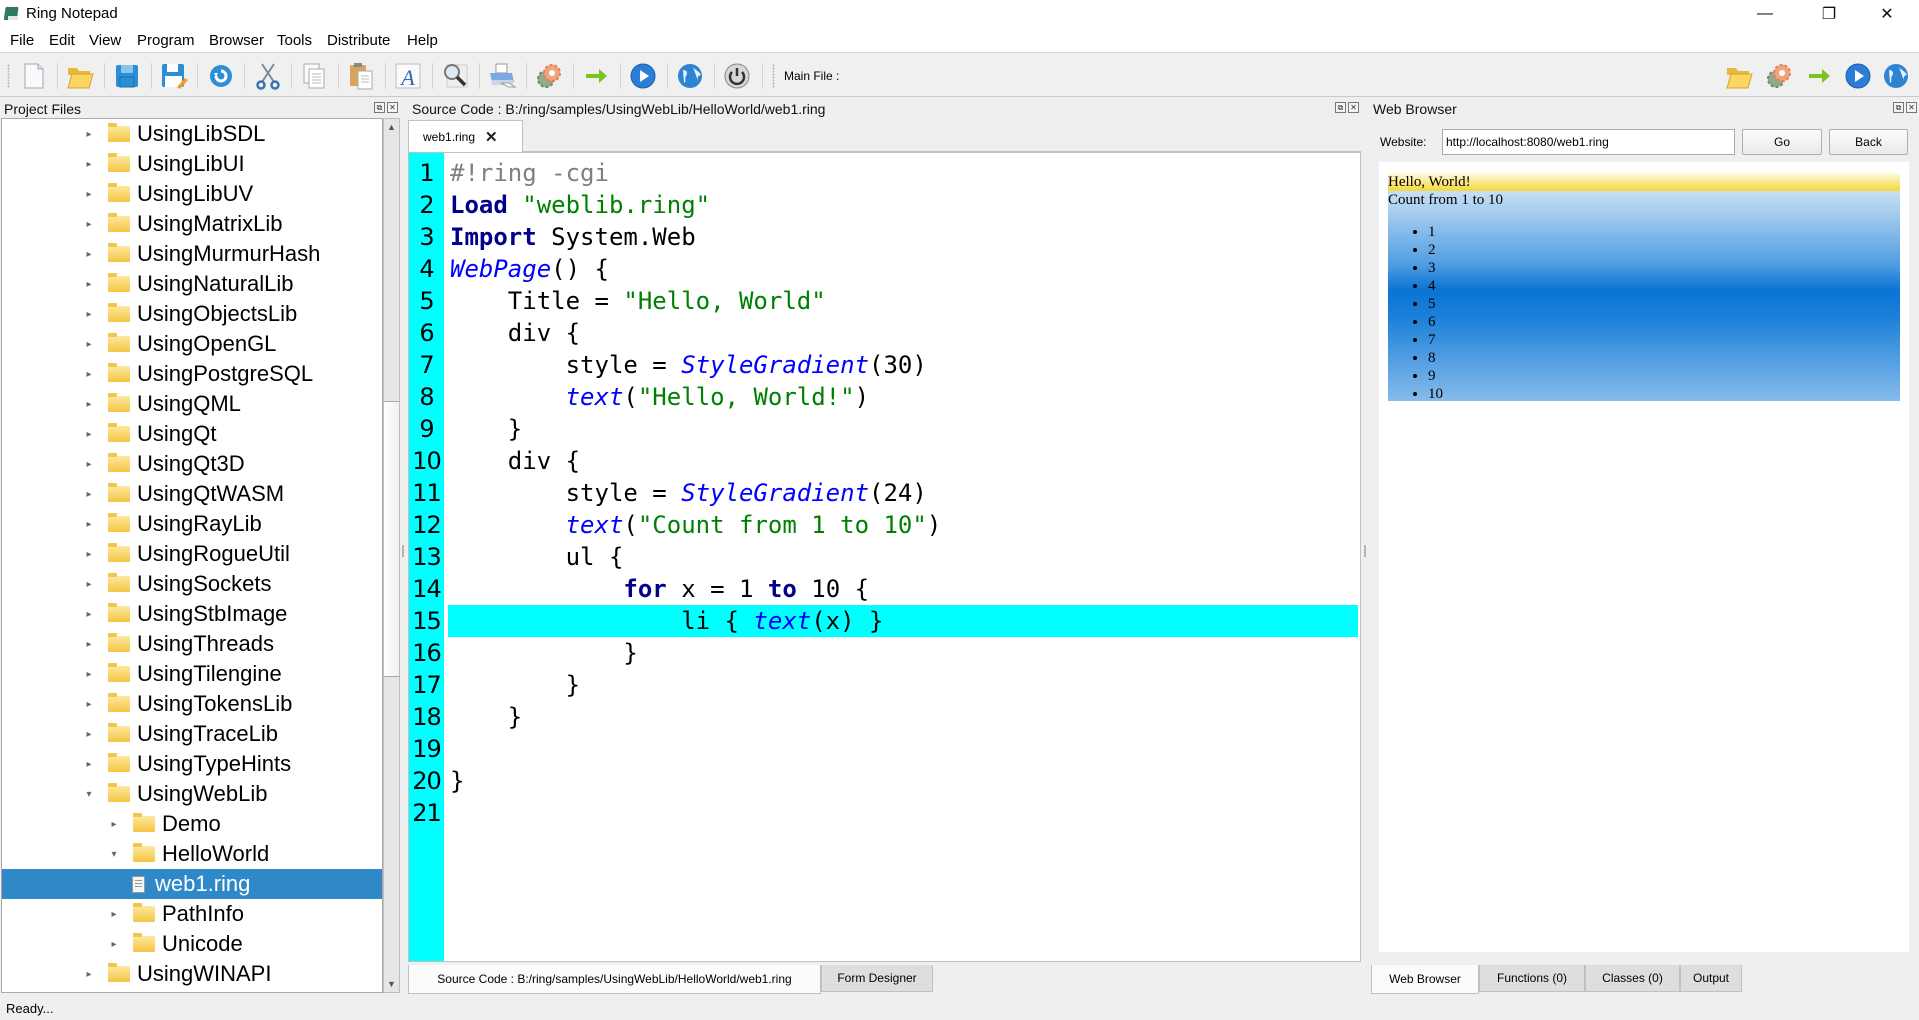 This screenshot has width=1919, height=1020. I want to click on new-file-button, so click(34, 76).